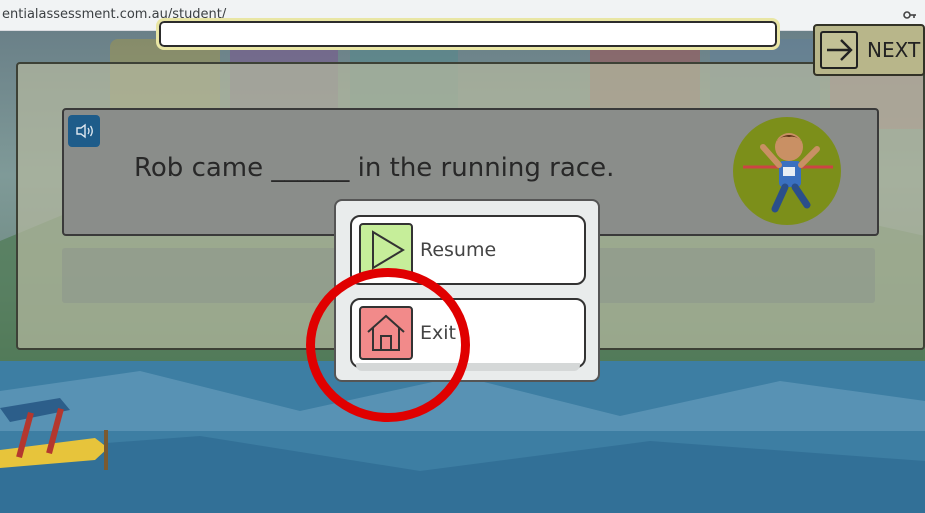 Image resolution: width=925 pixels, height=513 pixels. I want to click on speaker-icon, so click(84, 131).